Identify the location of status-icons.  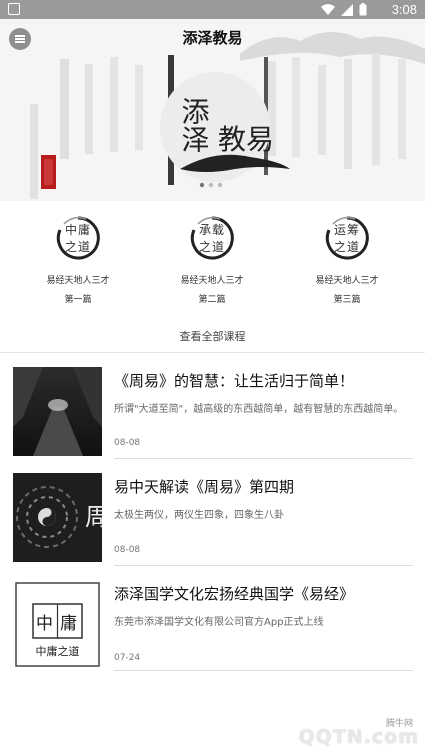
(344, 9).